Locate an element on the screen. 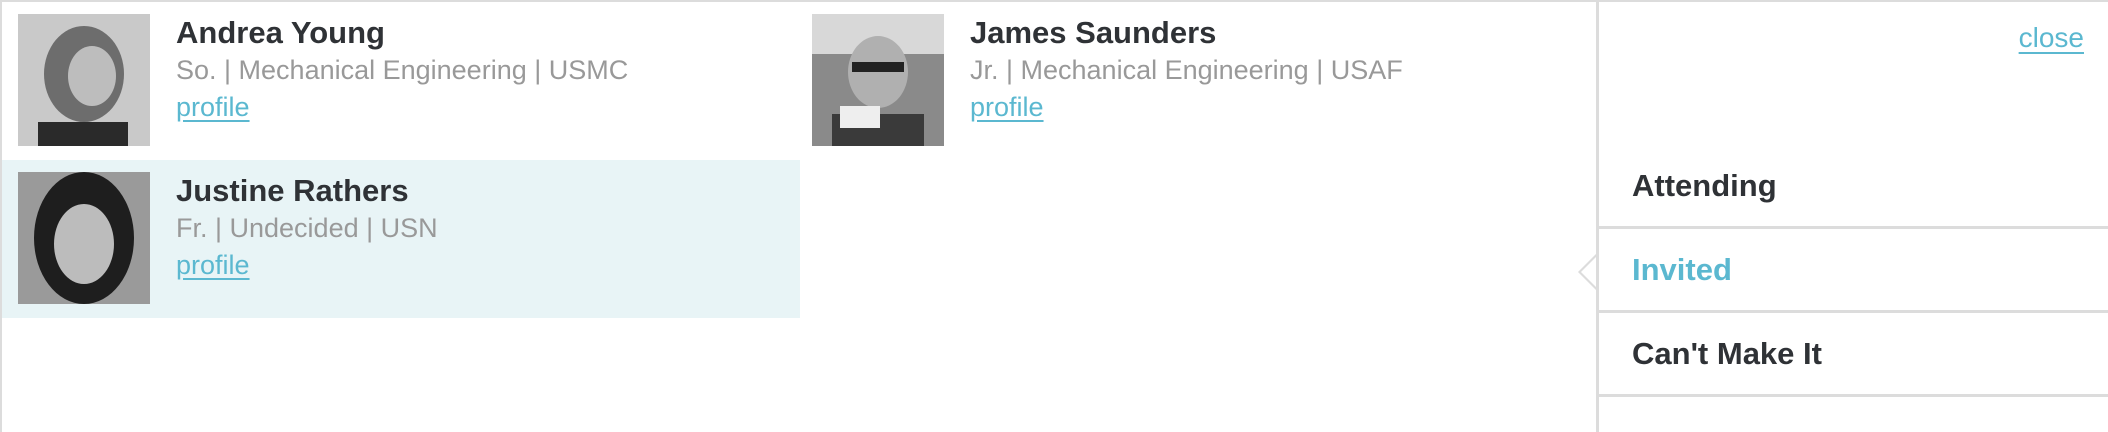 This screenshot has width=2108, height=432. person-details: So. | Mechanical Engineering | USMC is located at coordinates (402, 70).